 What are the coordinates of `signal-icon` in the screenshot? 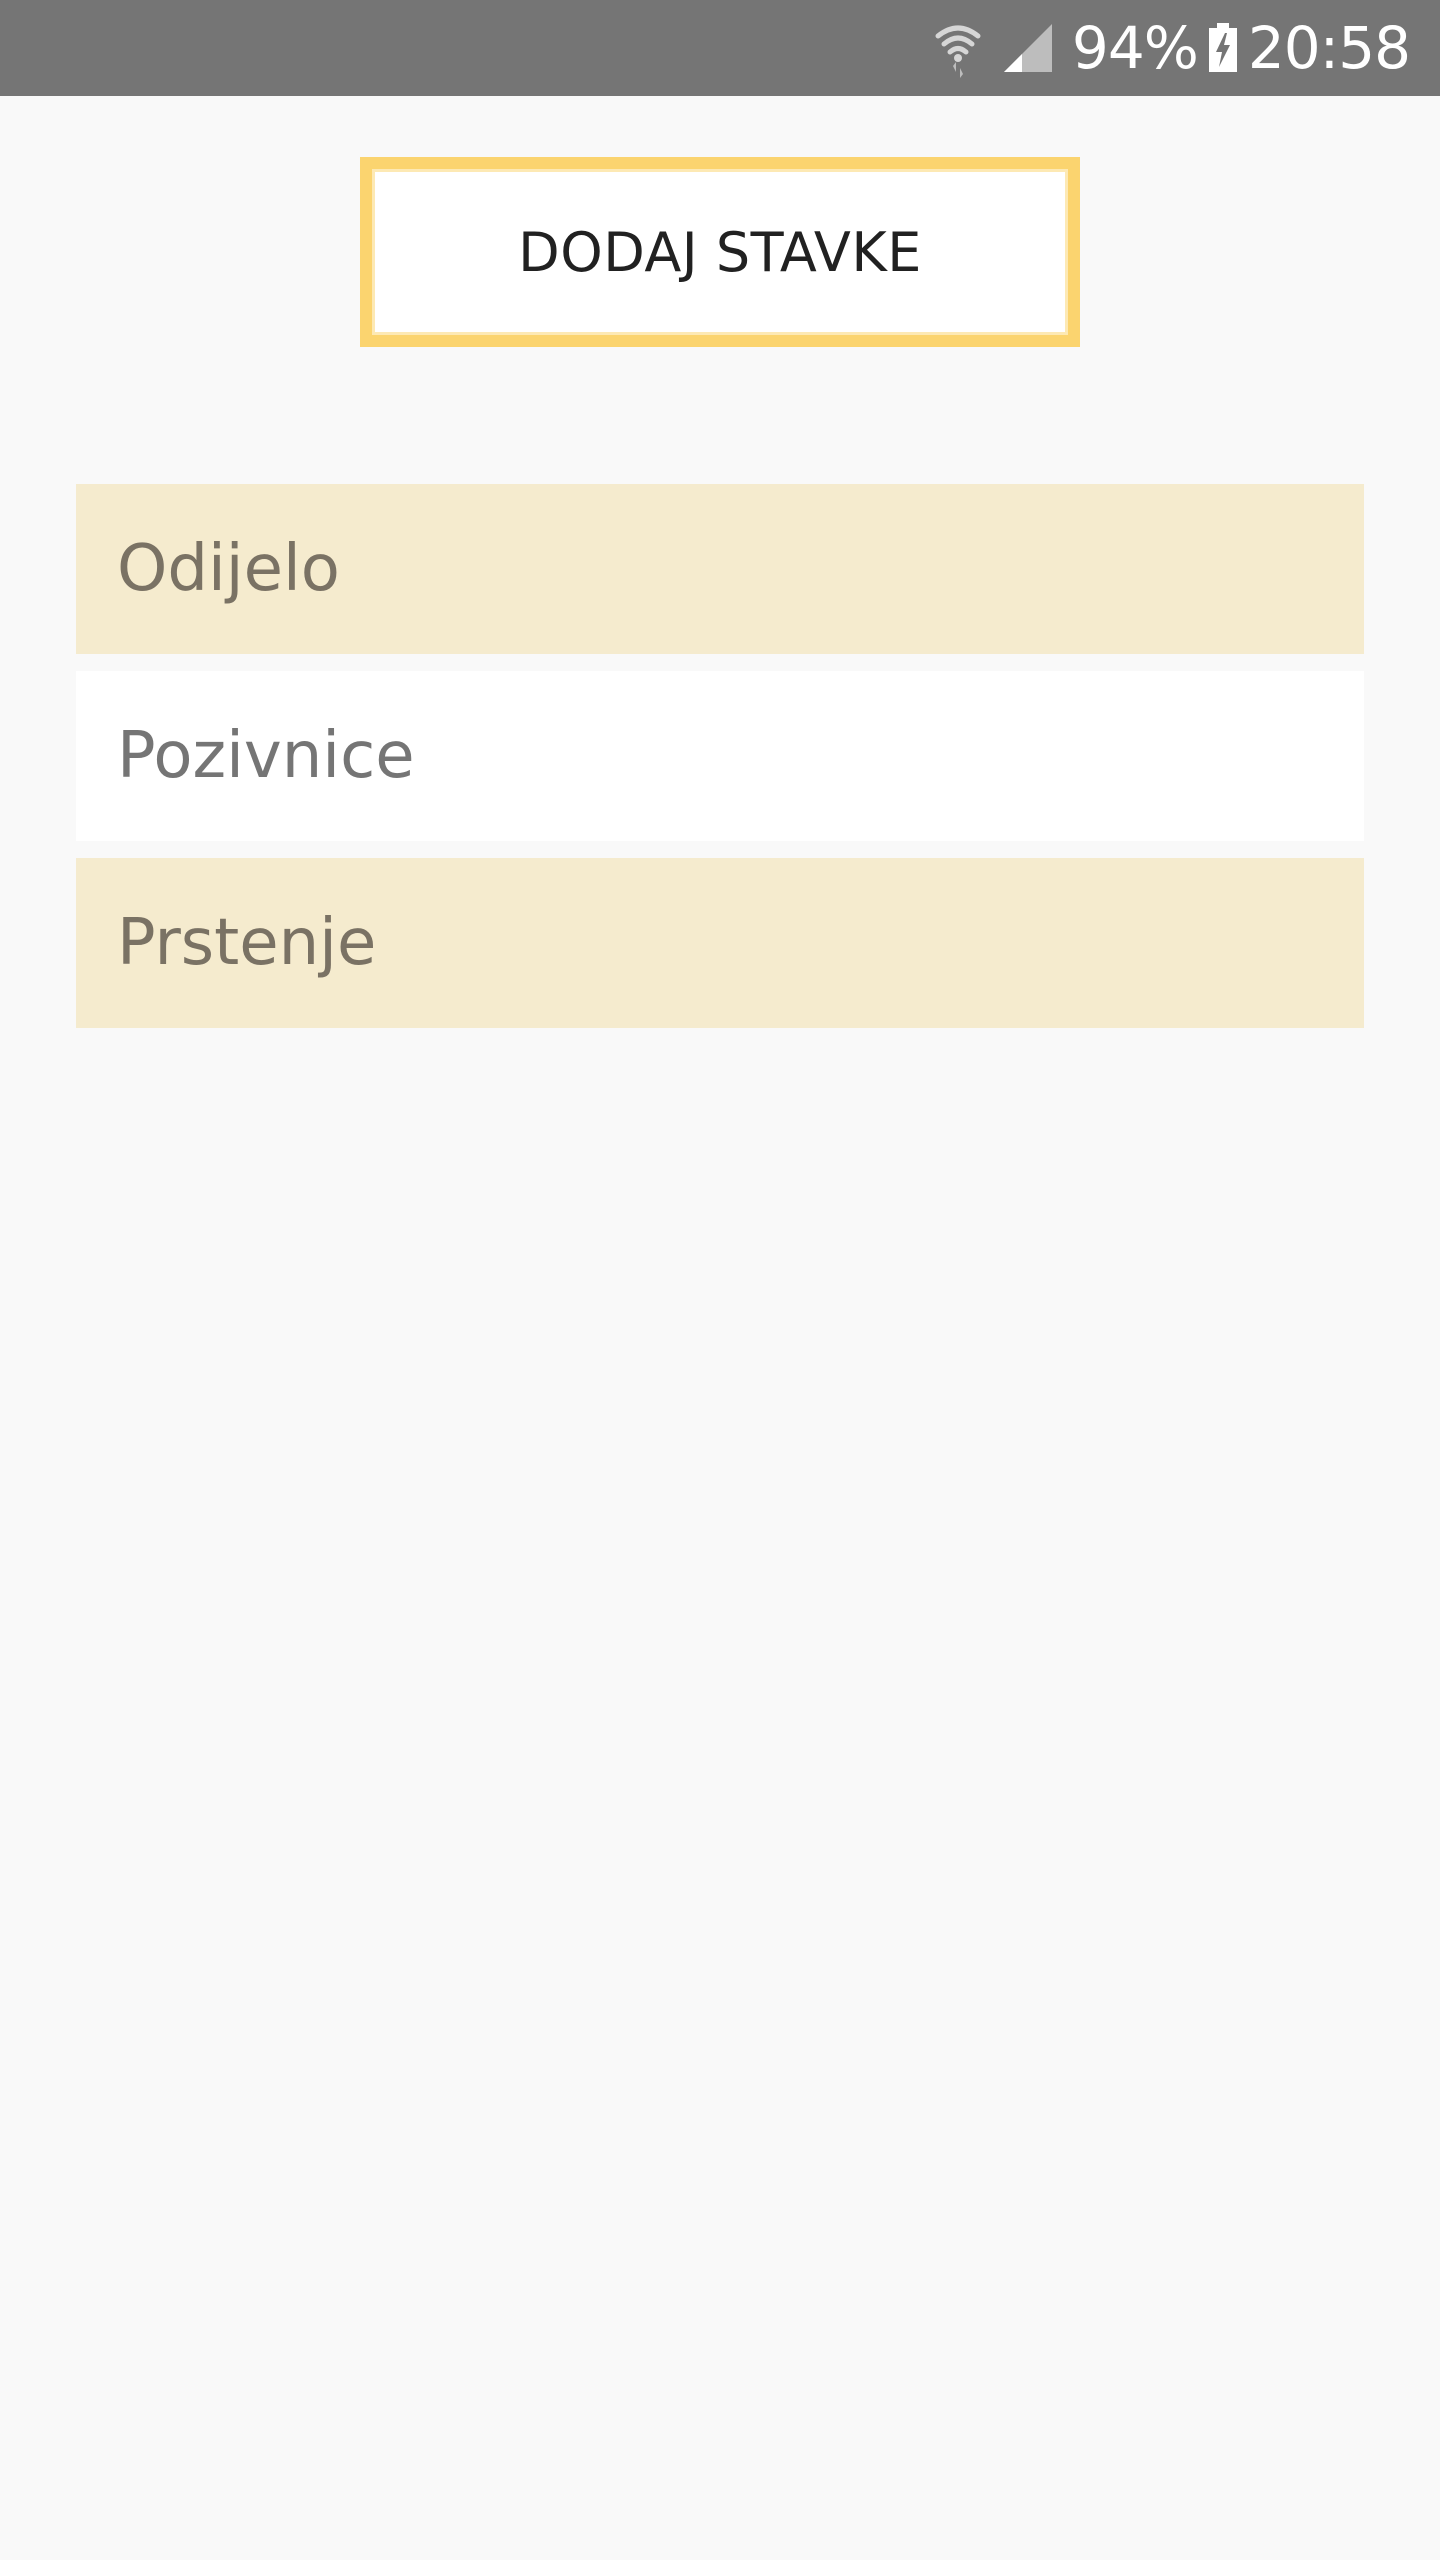 It's located at (1028, 48).